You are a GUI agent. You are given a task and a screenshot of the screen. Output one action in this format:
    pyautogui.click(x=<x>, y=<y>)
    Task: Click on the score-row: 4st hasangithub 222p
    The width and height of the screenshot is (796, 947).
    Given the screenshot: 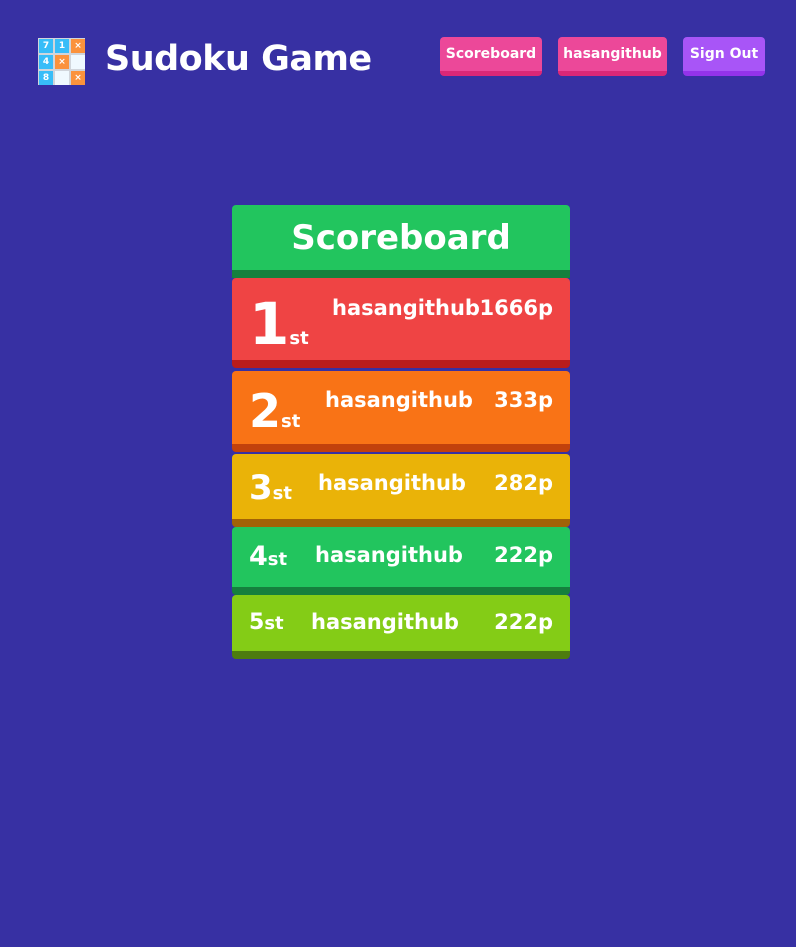 What is the action you would take?
    pyautogui.click(x=401, y=561)
    